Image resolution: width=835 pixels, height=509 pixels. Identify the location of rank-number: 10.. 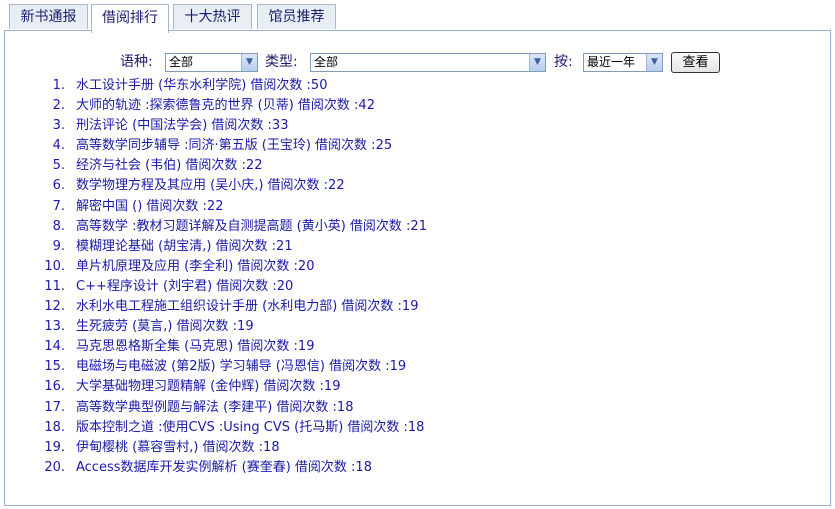
(54, 266).